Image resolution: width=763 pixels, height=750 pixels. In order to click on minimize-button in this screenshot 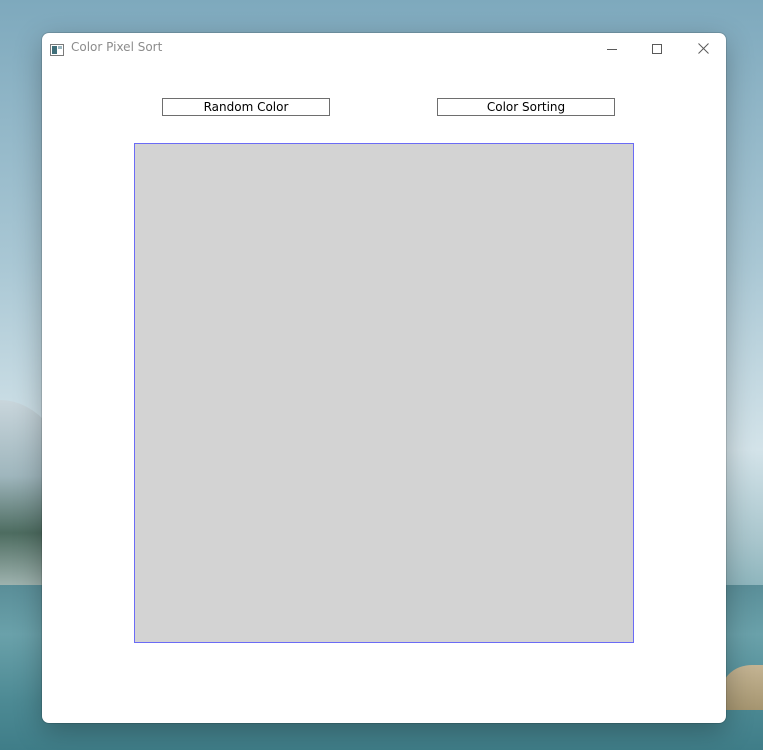, I will do `click(612, 48)`.